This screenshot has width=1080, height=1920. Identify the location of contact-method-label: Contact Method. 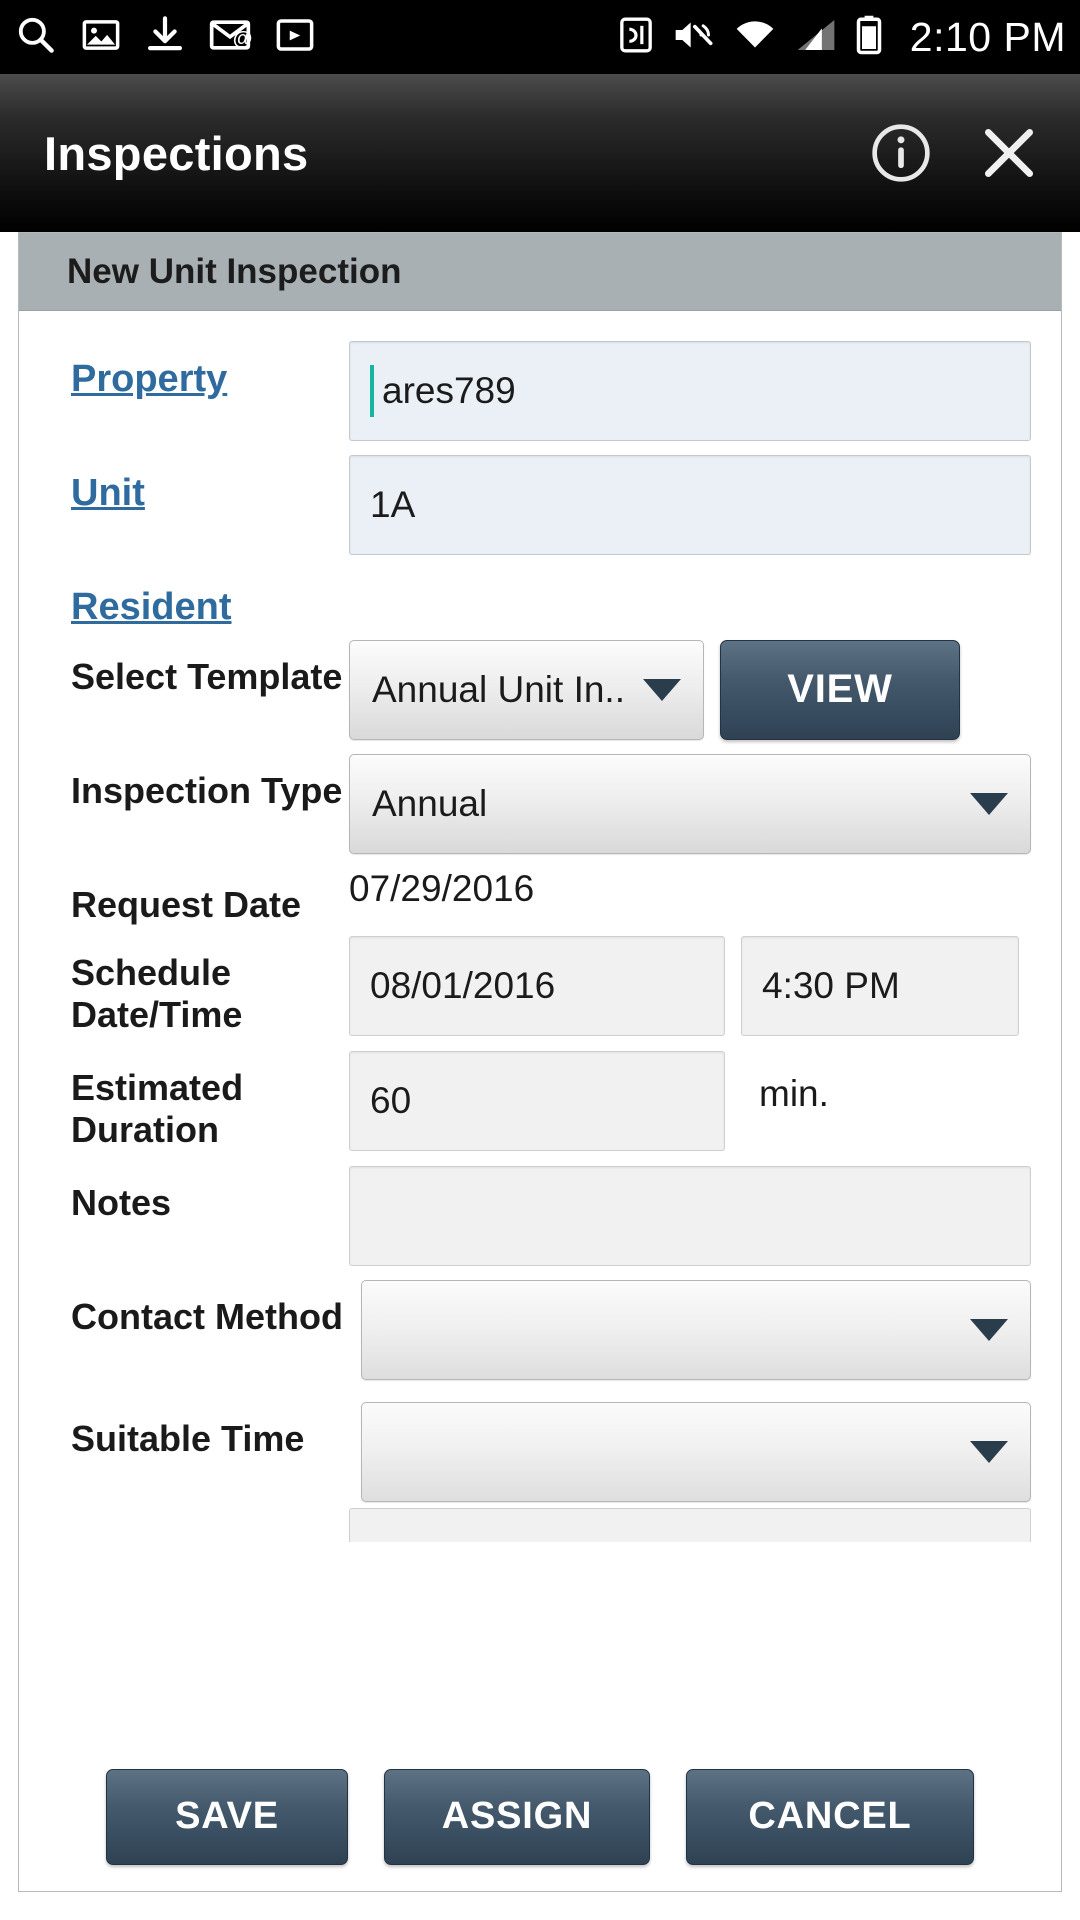
(207, 1316).